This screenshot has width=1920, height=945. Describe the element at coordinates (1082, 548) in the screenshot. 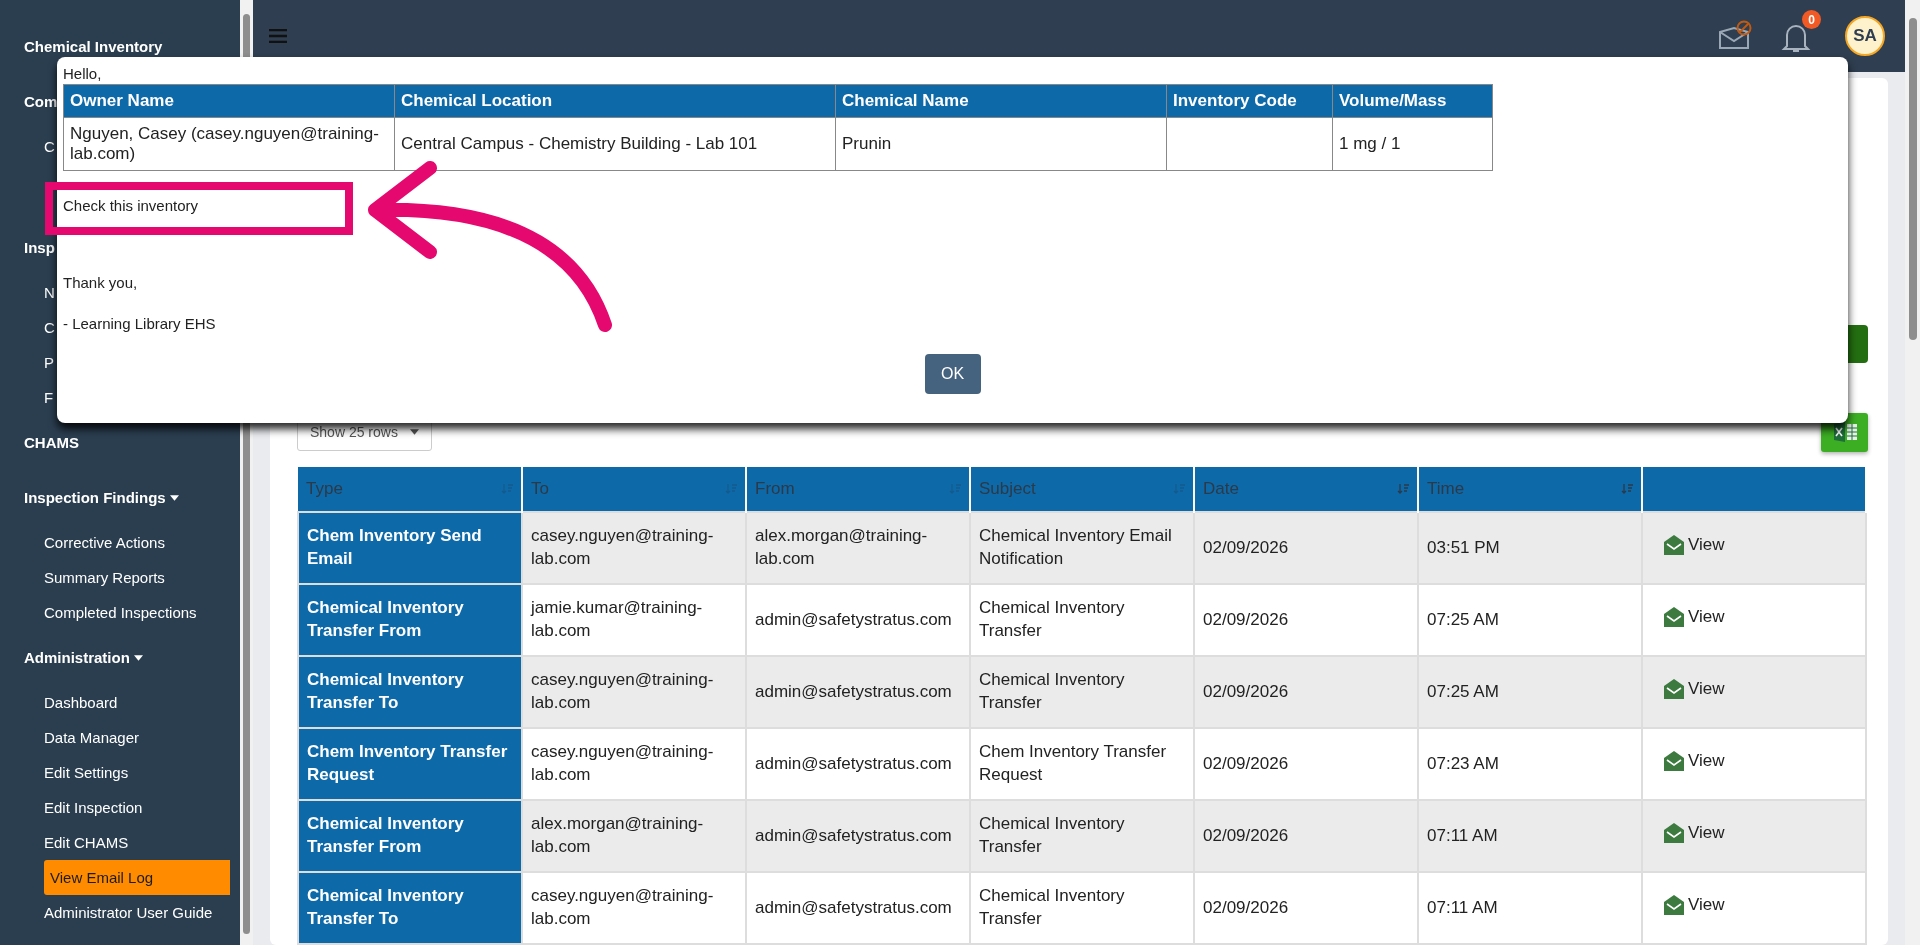

I see `table-cell: Chemical Inventory Email Notification` at that location.